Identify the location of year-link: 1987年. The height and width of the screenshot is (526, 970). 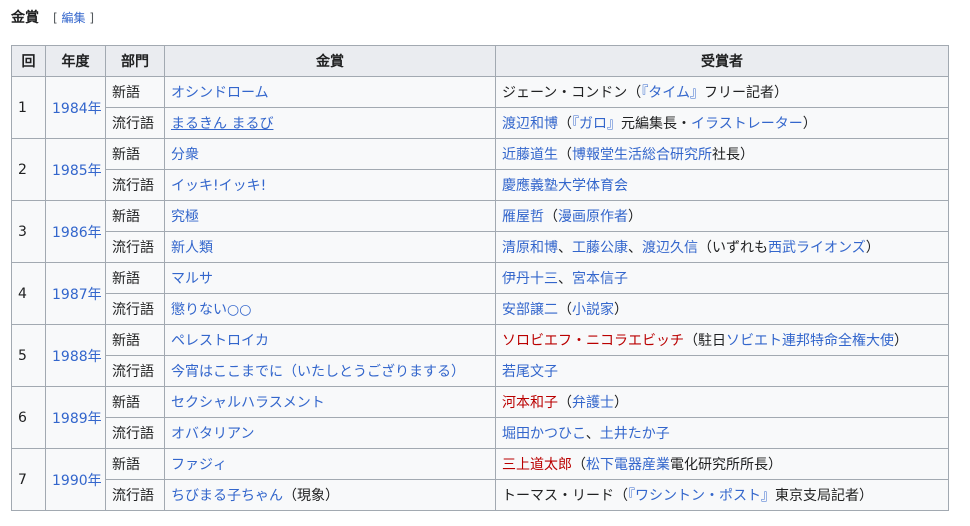
(77, 295).